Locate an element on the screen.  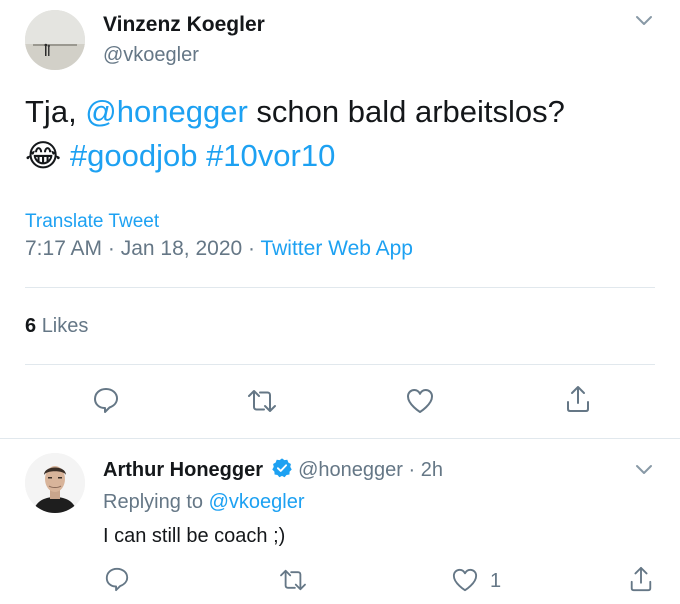
likes-count: 6 is located at coordinates (31, 326).